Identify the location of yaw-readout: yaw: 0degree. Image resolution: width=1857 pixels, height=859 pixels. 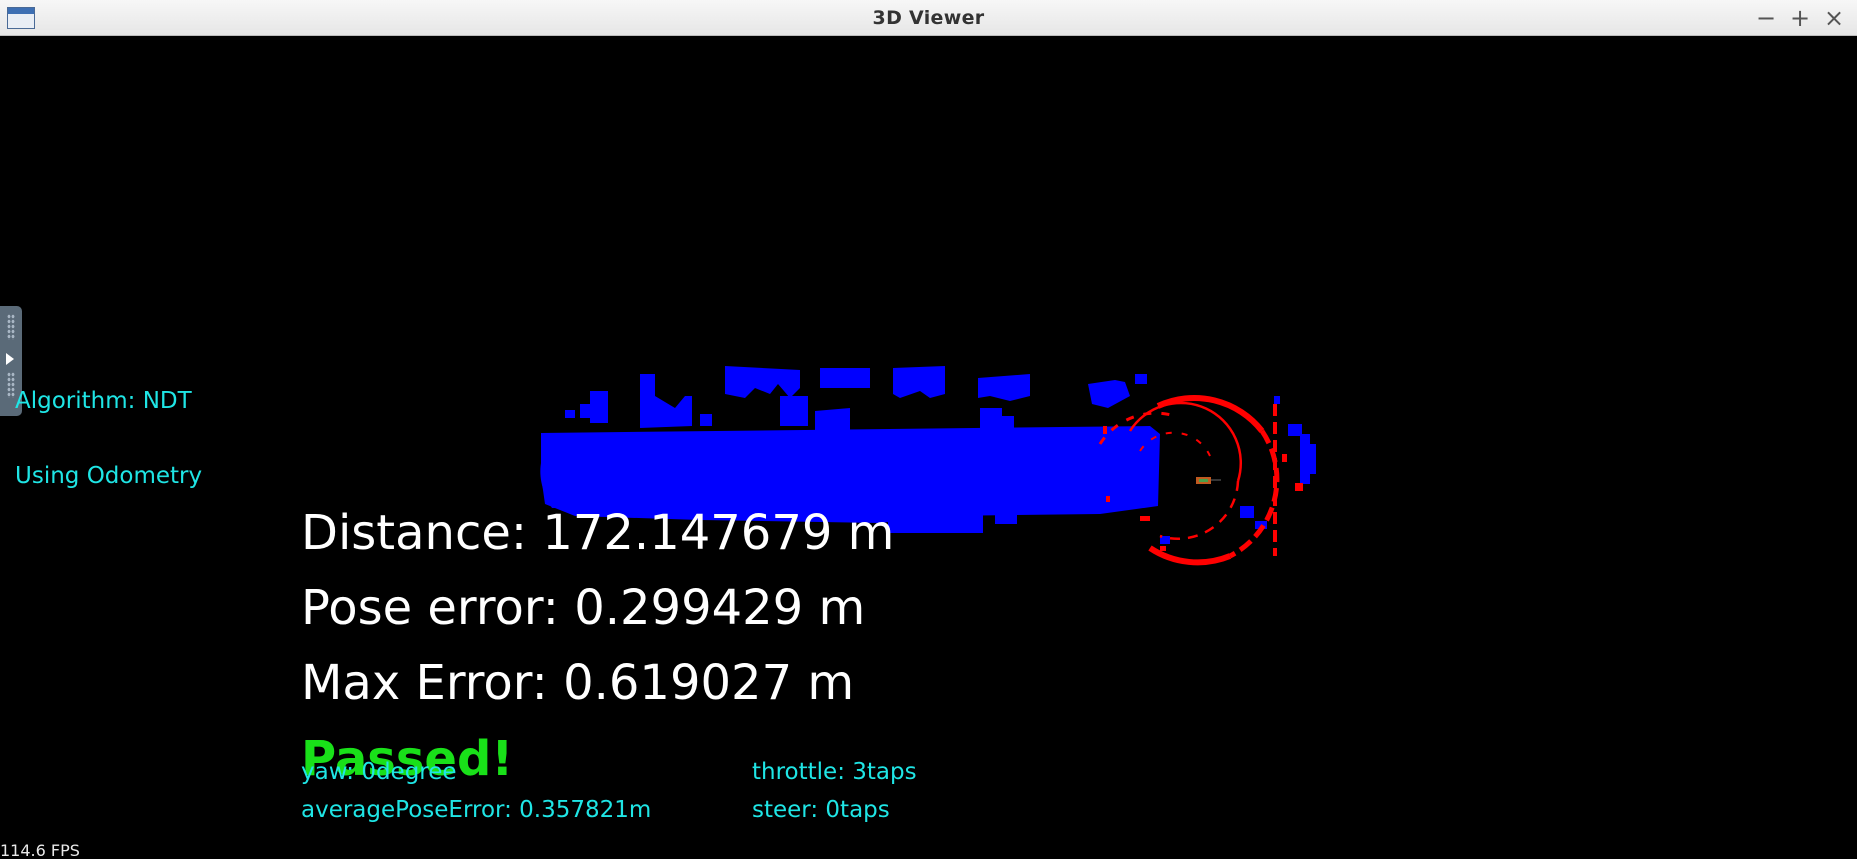
(379, 772).